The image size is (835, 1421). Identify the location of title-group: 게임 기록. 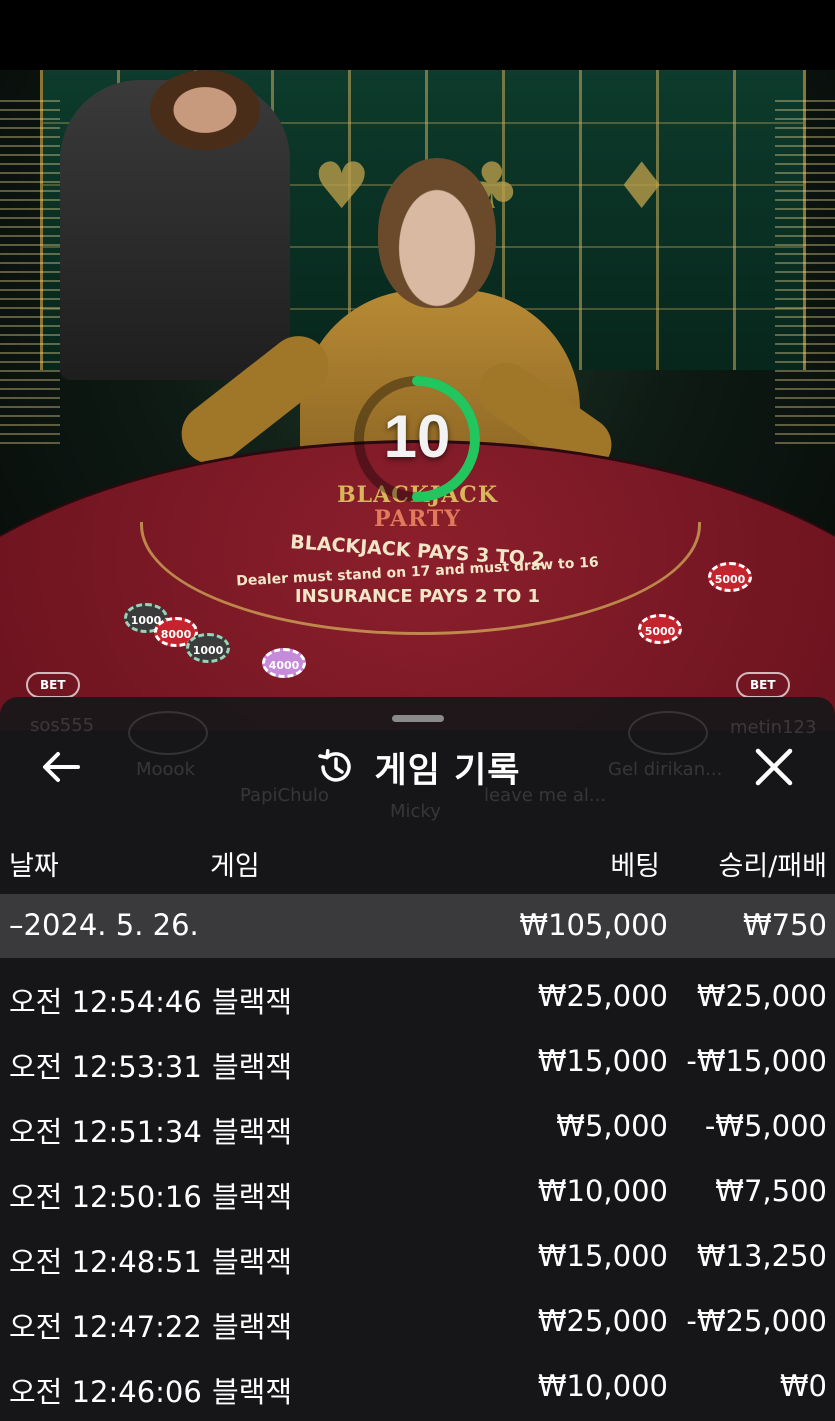
(418, 767).